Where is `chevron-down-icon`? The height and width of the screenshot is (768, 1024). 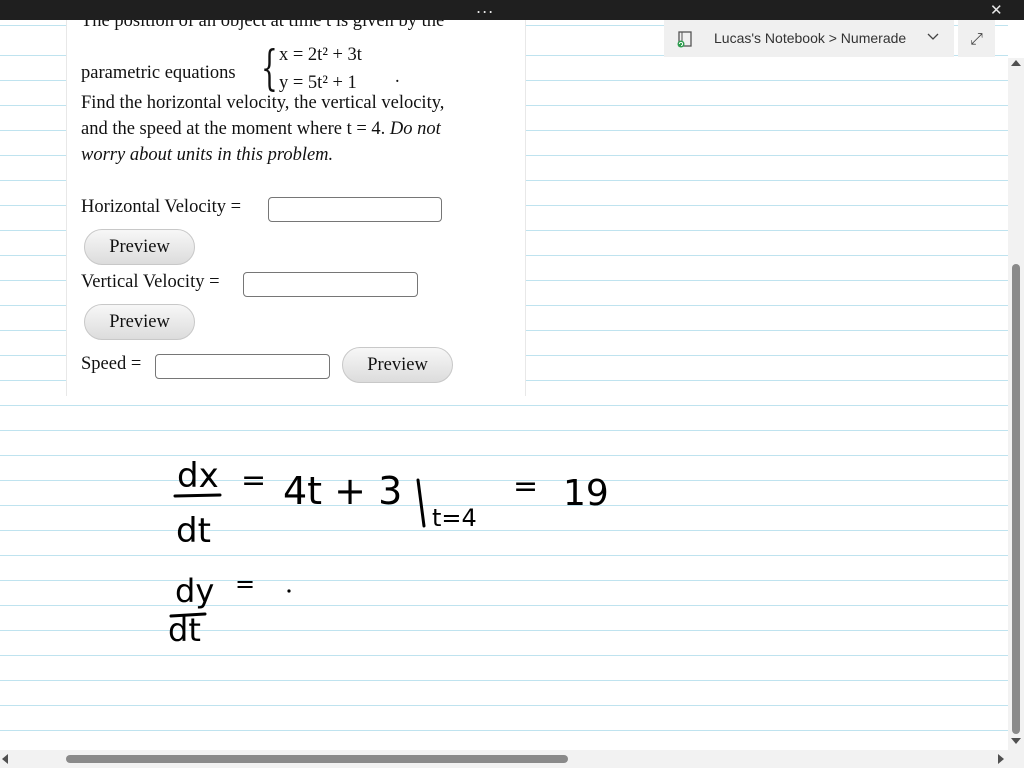
chevron-down-icon is located at coordinates (933, 37).